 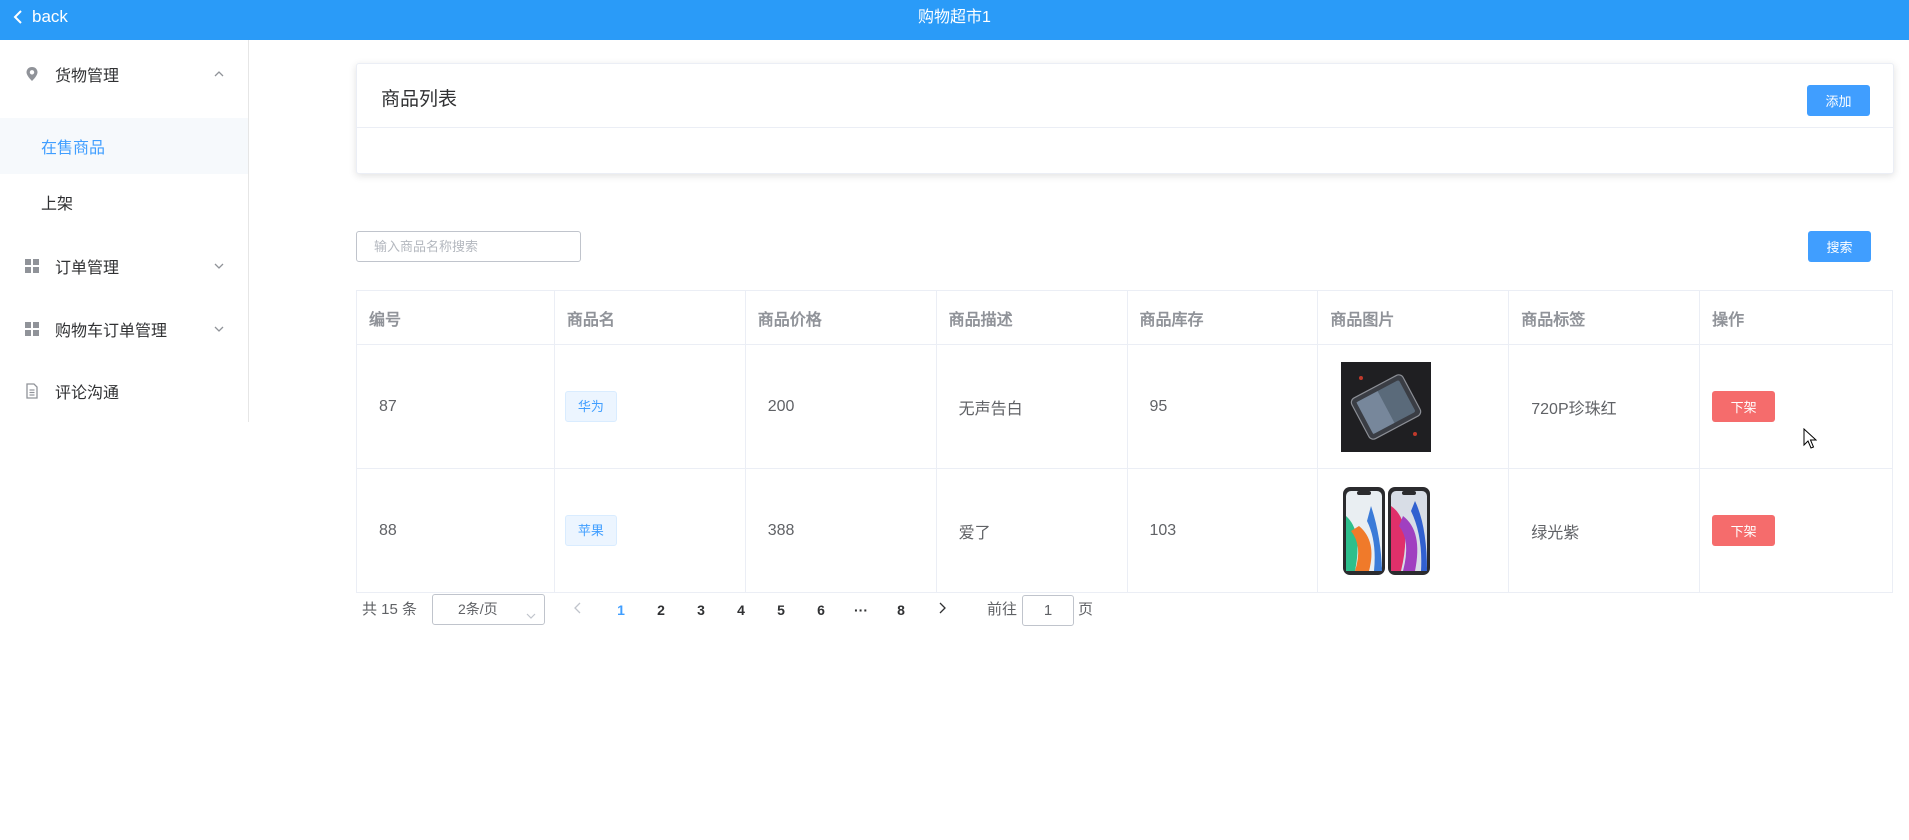 What do you see at coordinates (1838, 100) in the screenshot?
I see `add-button: 添加` at bounding box center [1838, 100].